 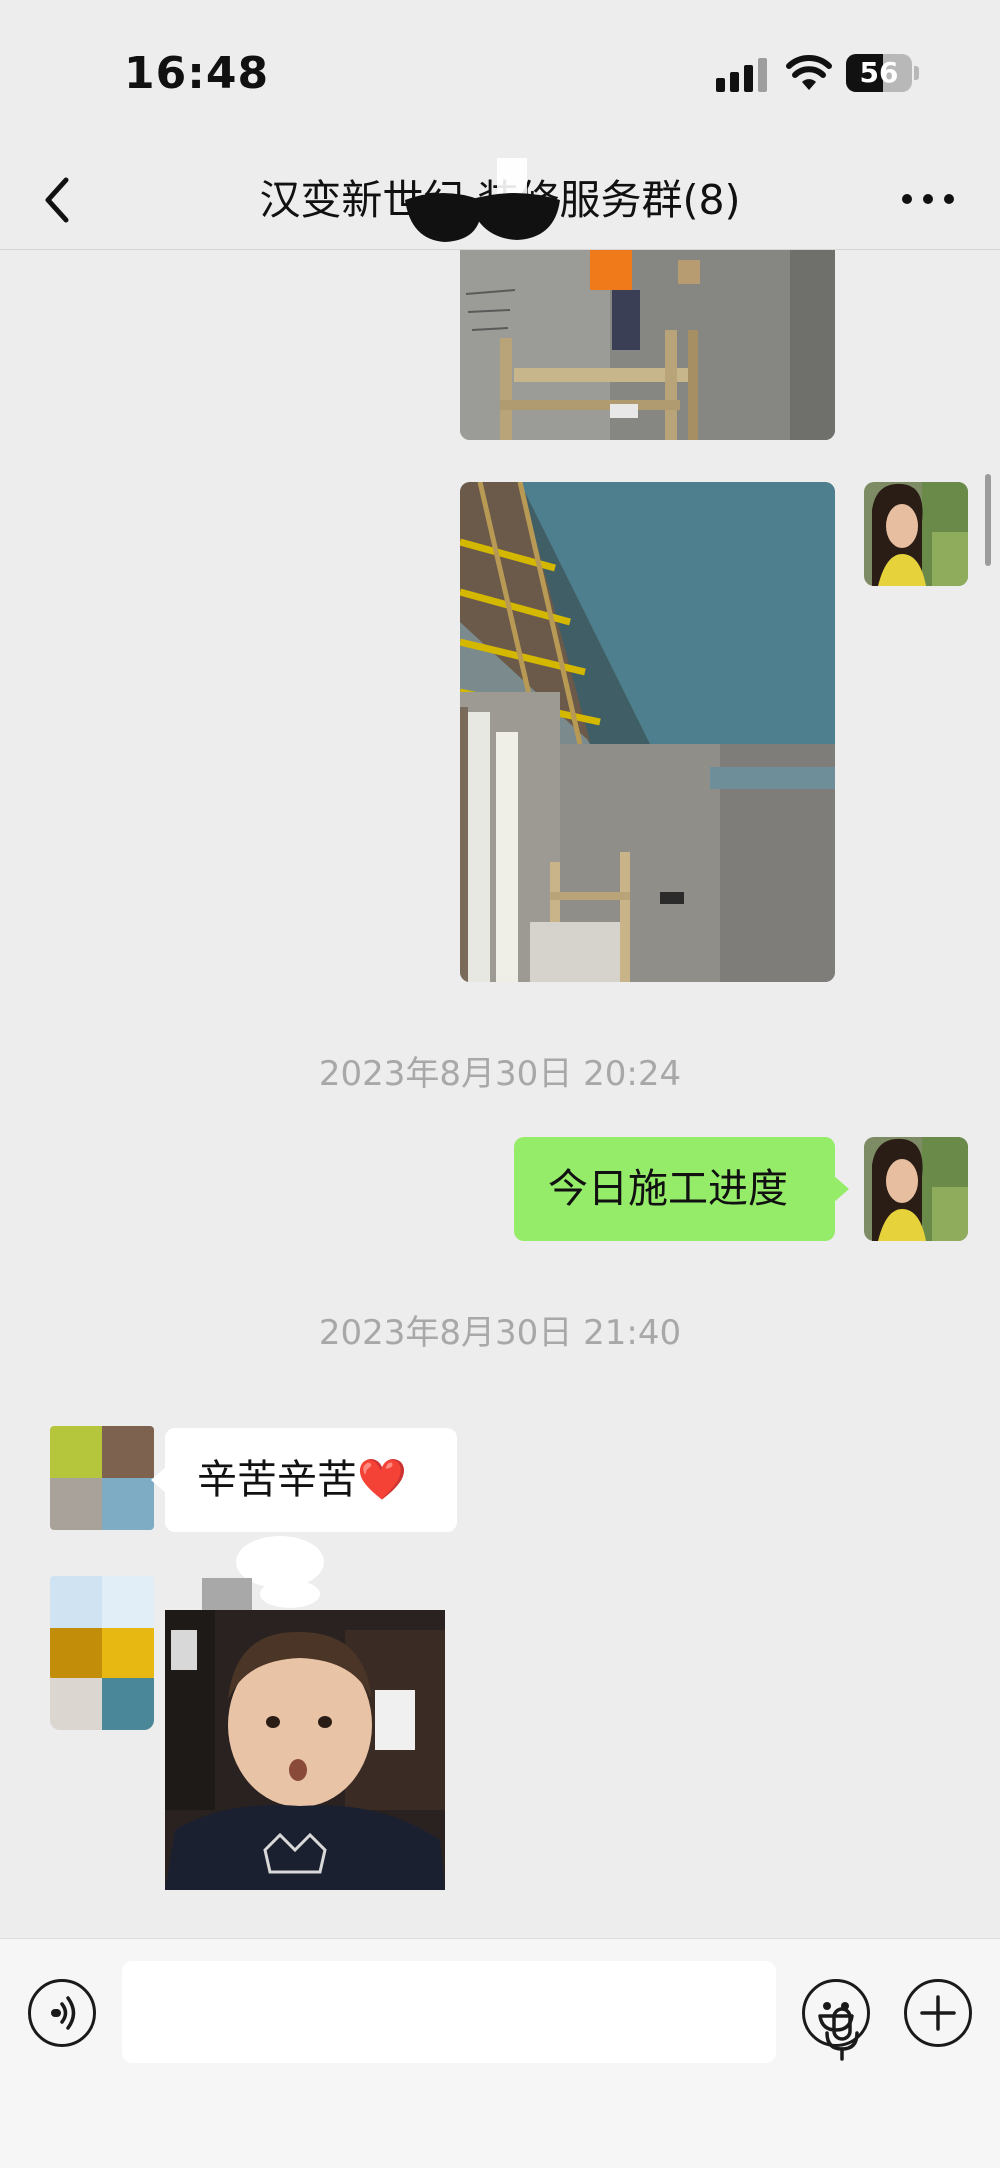 I want to click on emoji-icon, so click(x=836, y=2013).